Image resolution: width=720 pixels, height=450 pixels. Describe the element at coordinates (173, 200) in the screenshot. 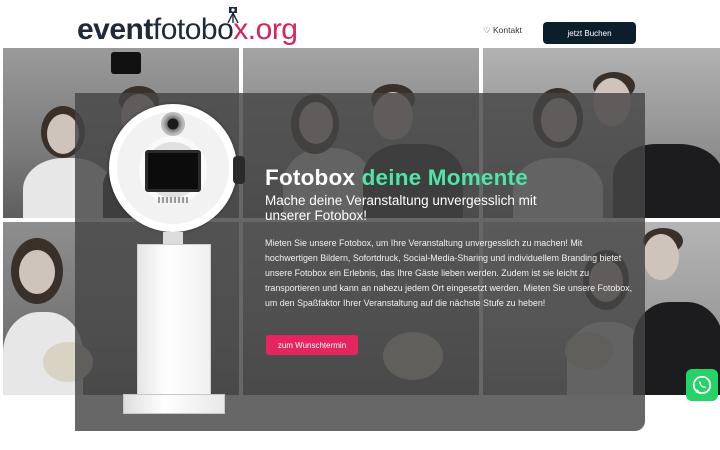

I see `fotobox-speaker` at that location.